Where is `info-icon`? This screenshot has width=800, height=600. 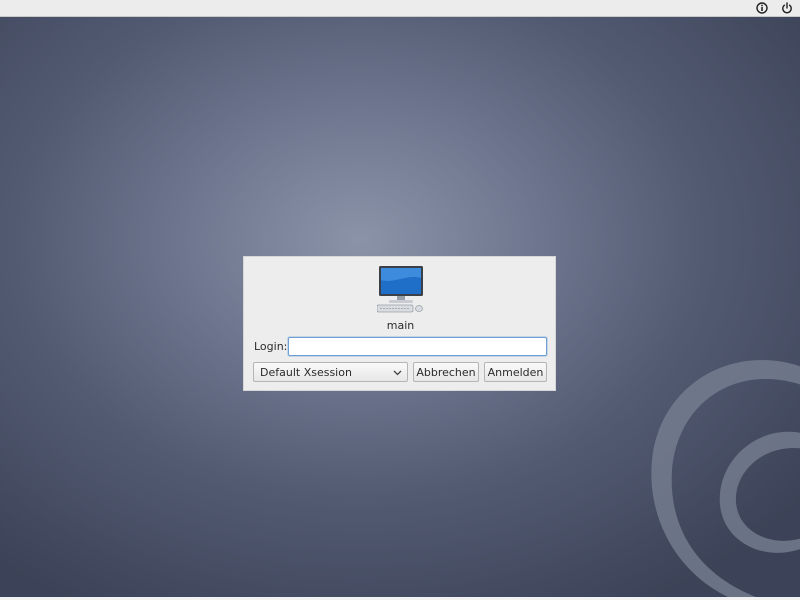 info-icon is located at coordinates (762, 8).